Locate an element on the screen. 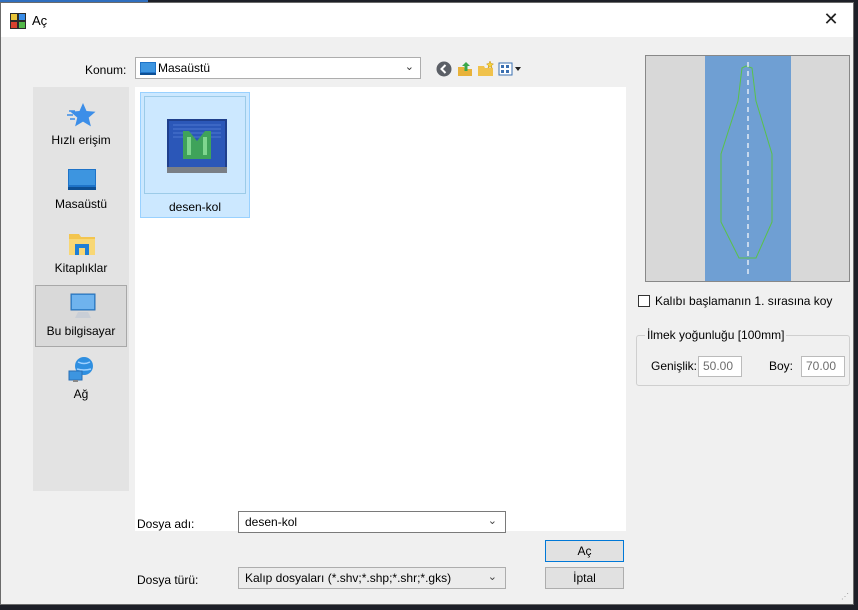 This screenshot has width=858, height=610. place-libraries: Kitaplıklar is located at coordinates (81, 254).